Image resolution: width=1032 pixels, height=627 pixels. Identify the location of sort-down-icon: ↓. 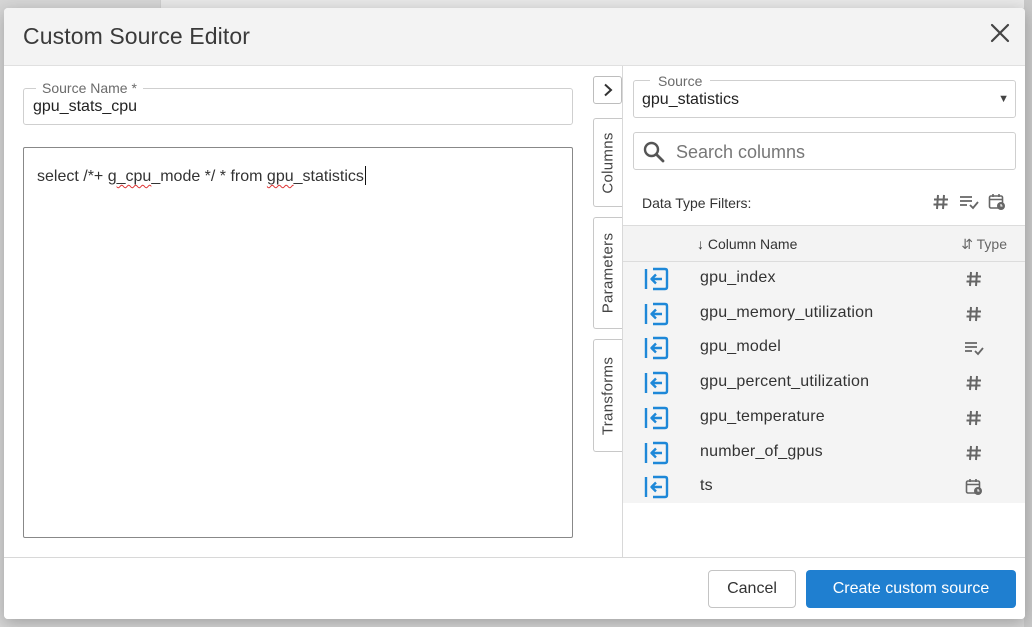
(700, 244).